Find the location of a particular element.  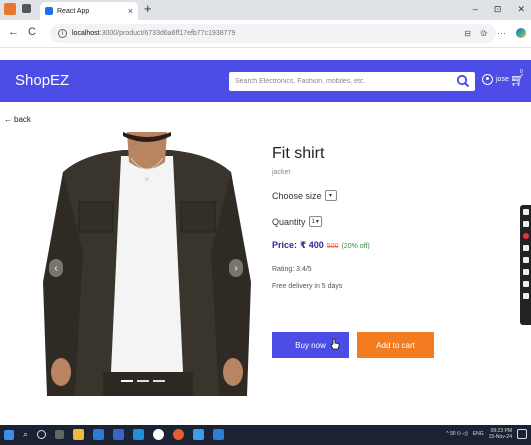

file-explorer-icon is located at coordinates (79, 434).